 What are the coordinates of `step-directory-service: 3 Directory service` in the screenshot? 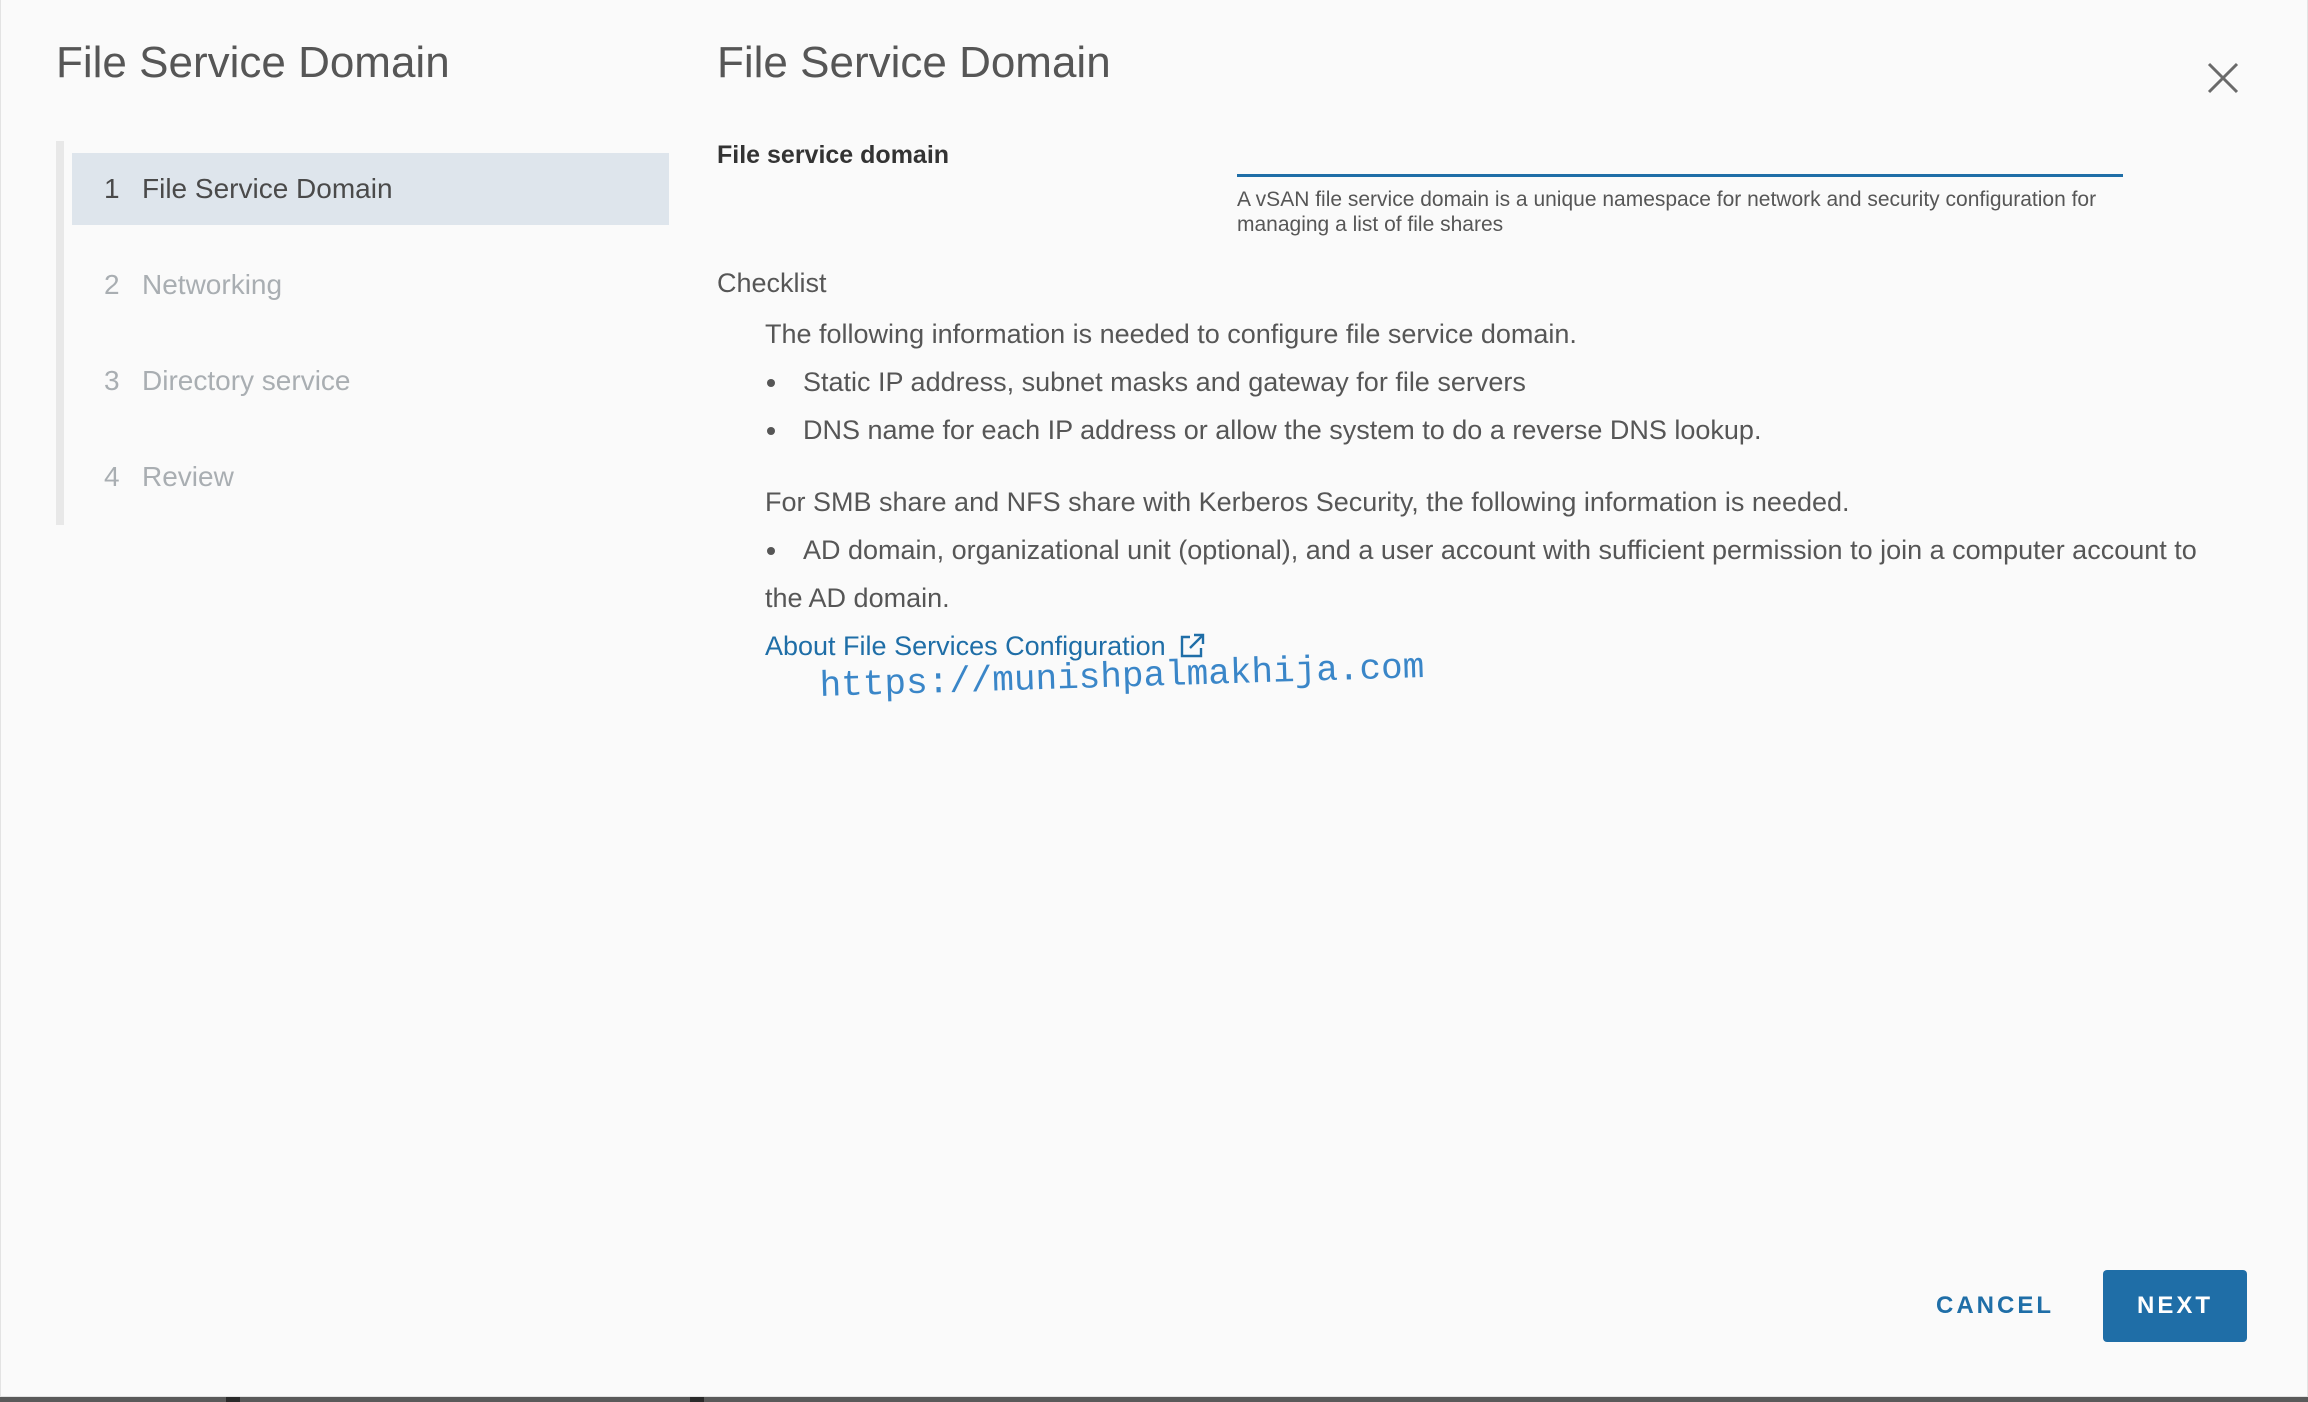 It's located at (370, 381).